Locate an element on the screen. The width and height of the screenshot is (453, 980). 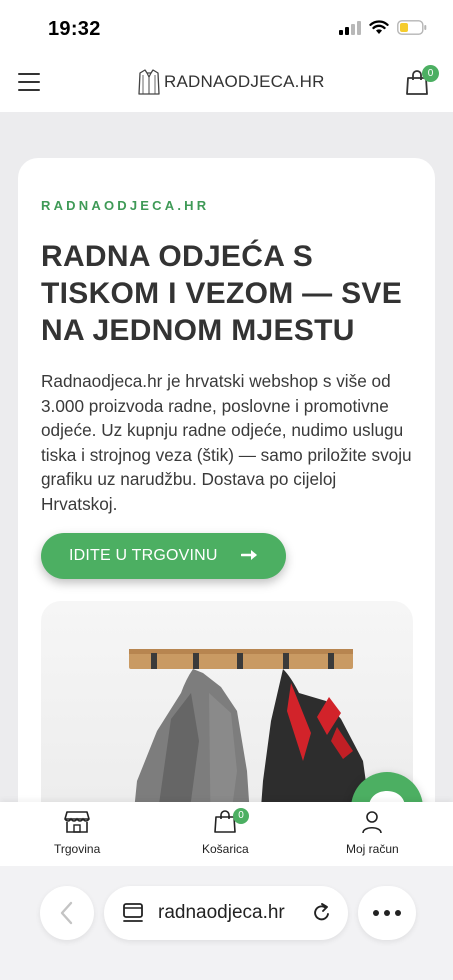
header-cart-button: 0 is located at coordinates (422, 80).